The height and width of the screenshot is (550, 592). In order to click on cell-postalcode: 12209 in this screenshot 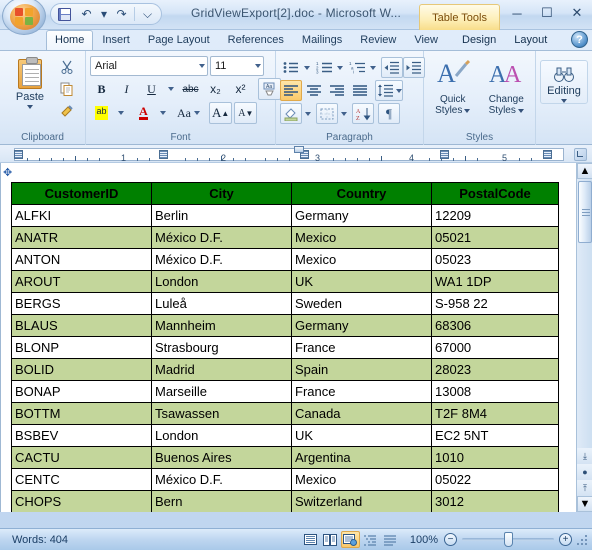, I will do `click(495, 215)`.